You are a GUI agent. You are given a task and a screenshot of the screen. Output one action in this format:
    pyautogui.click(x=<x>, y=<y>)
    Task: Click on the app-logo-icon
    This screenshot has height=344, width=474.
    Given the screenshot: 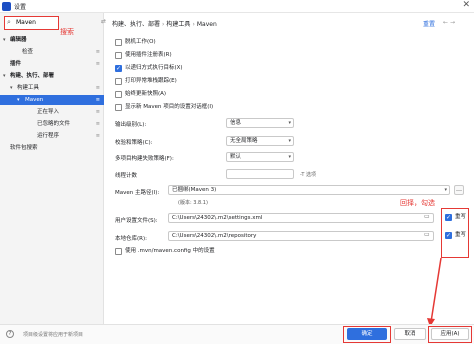 What is the action you would take?
    pyautogui.click(x=6, y=6)
    